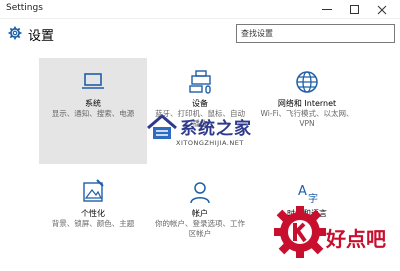  Describe the element at coordinates (300, 232) in the screenshot. I see `gear-k-logo-icon` at that location.